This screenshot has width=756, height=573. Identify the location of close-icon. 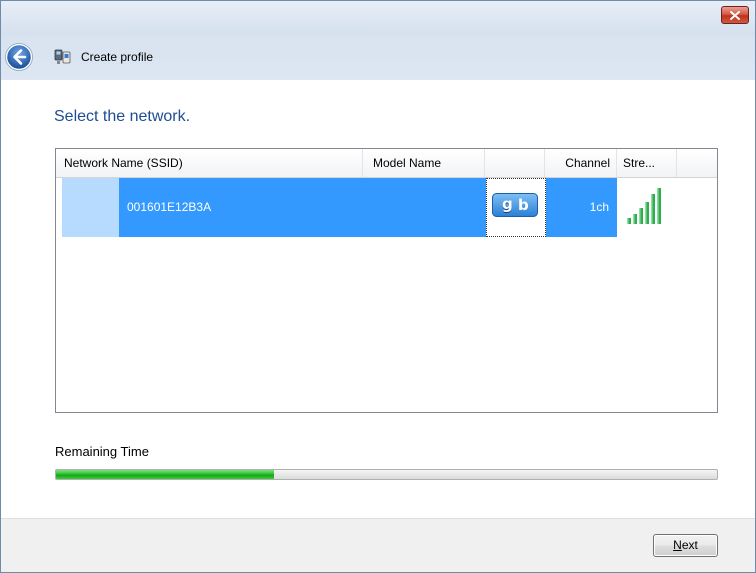
(735, 15).